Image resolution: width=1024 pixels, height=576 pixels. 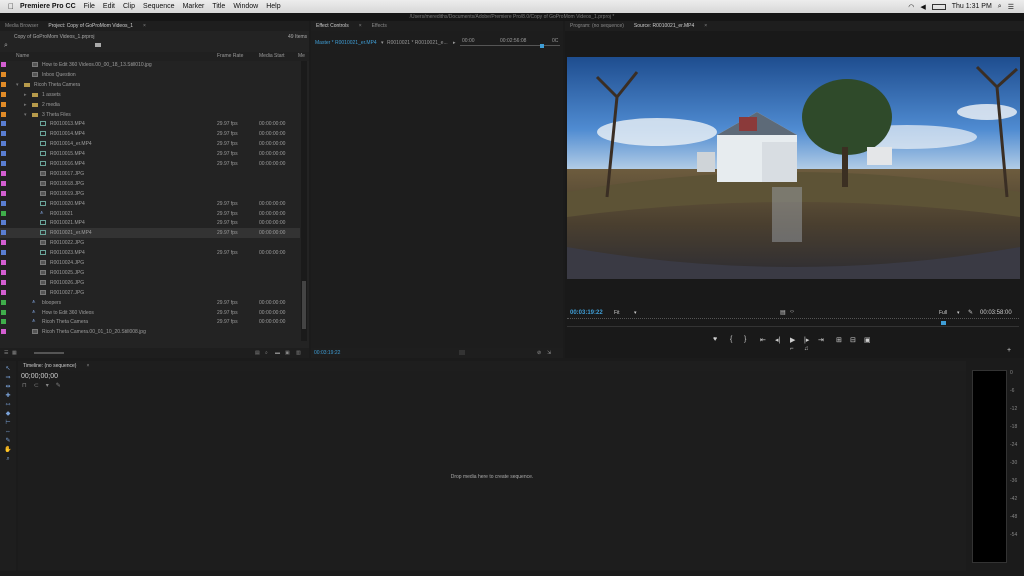 What do you see at coordinates (47, 385) in the screenshot?
I see `add-marker-icon: ▾` at bounding box center [47, 385].